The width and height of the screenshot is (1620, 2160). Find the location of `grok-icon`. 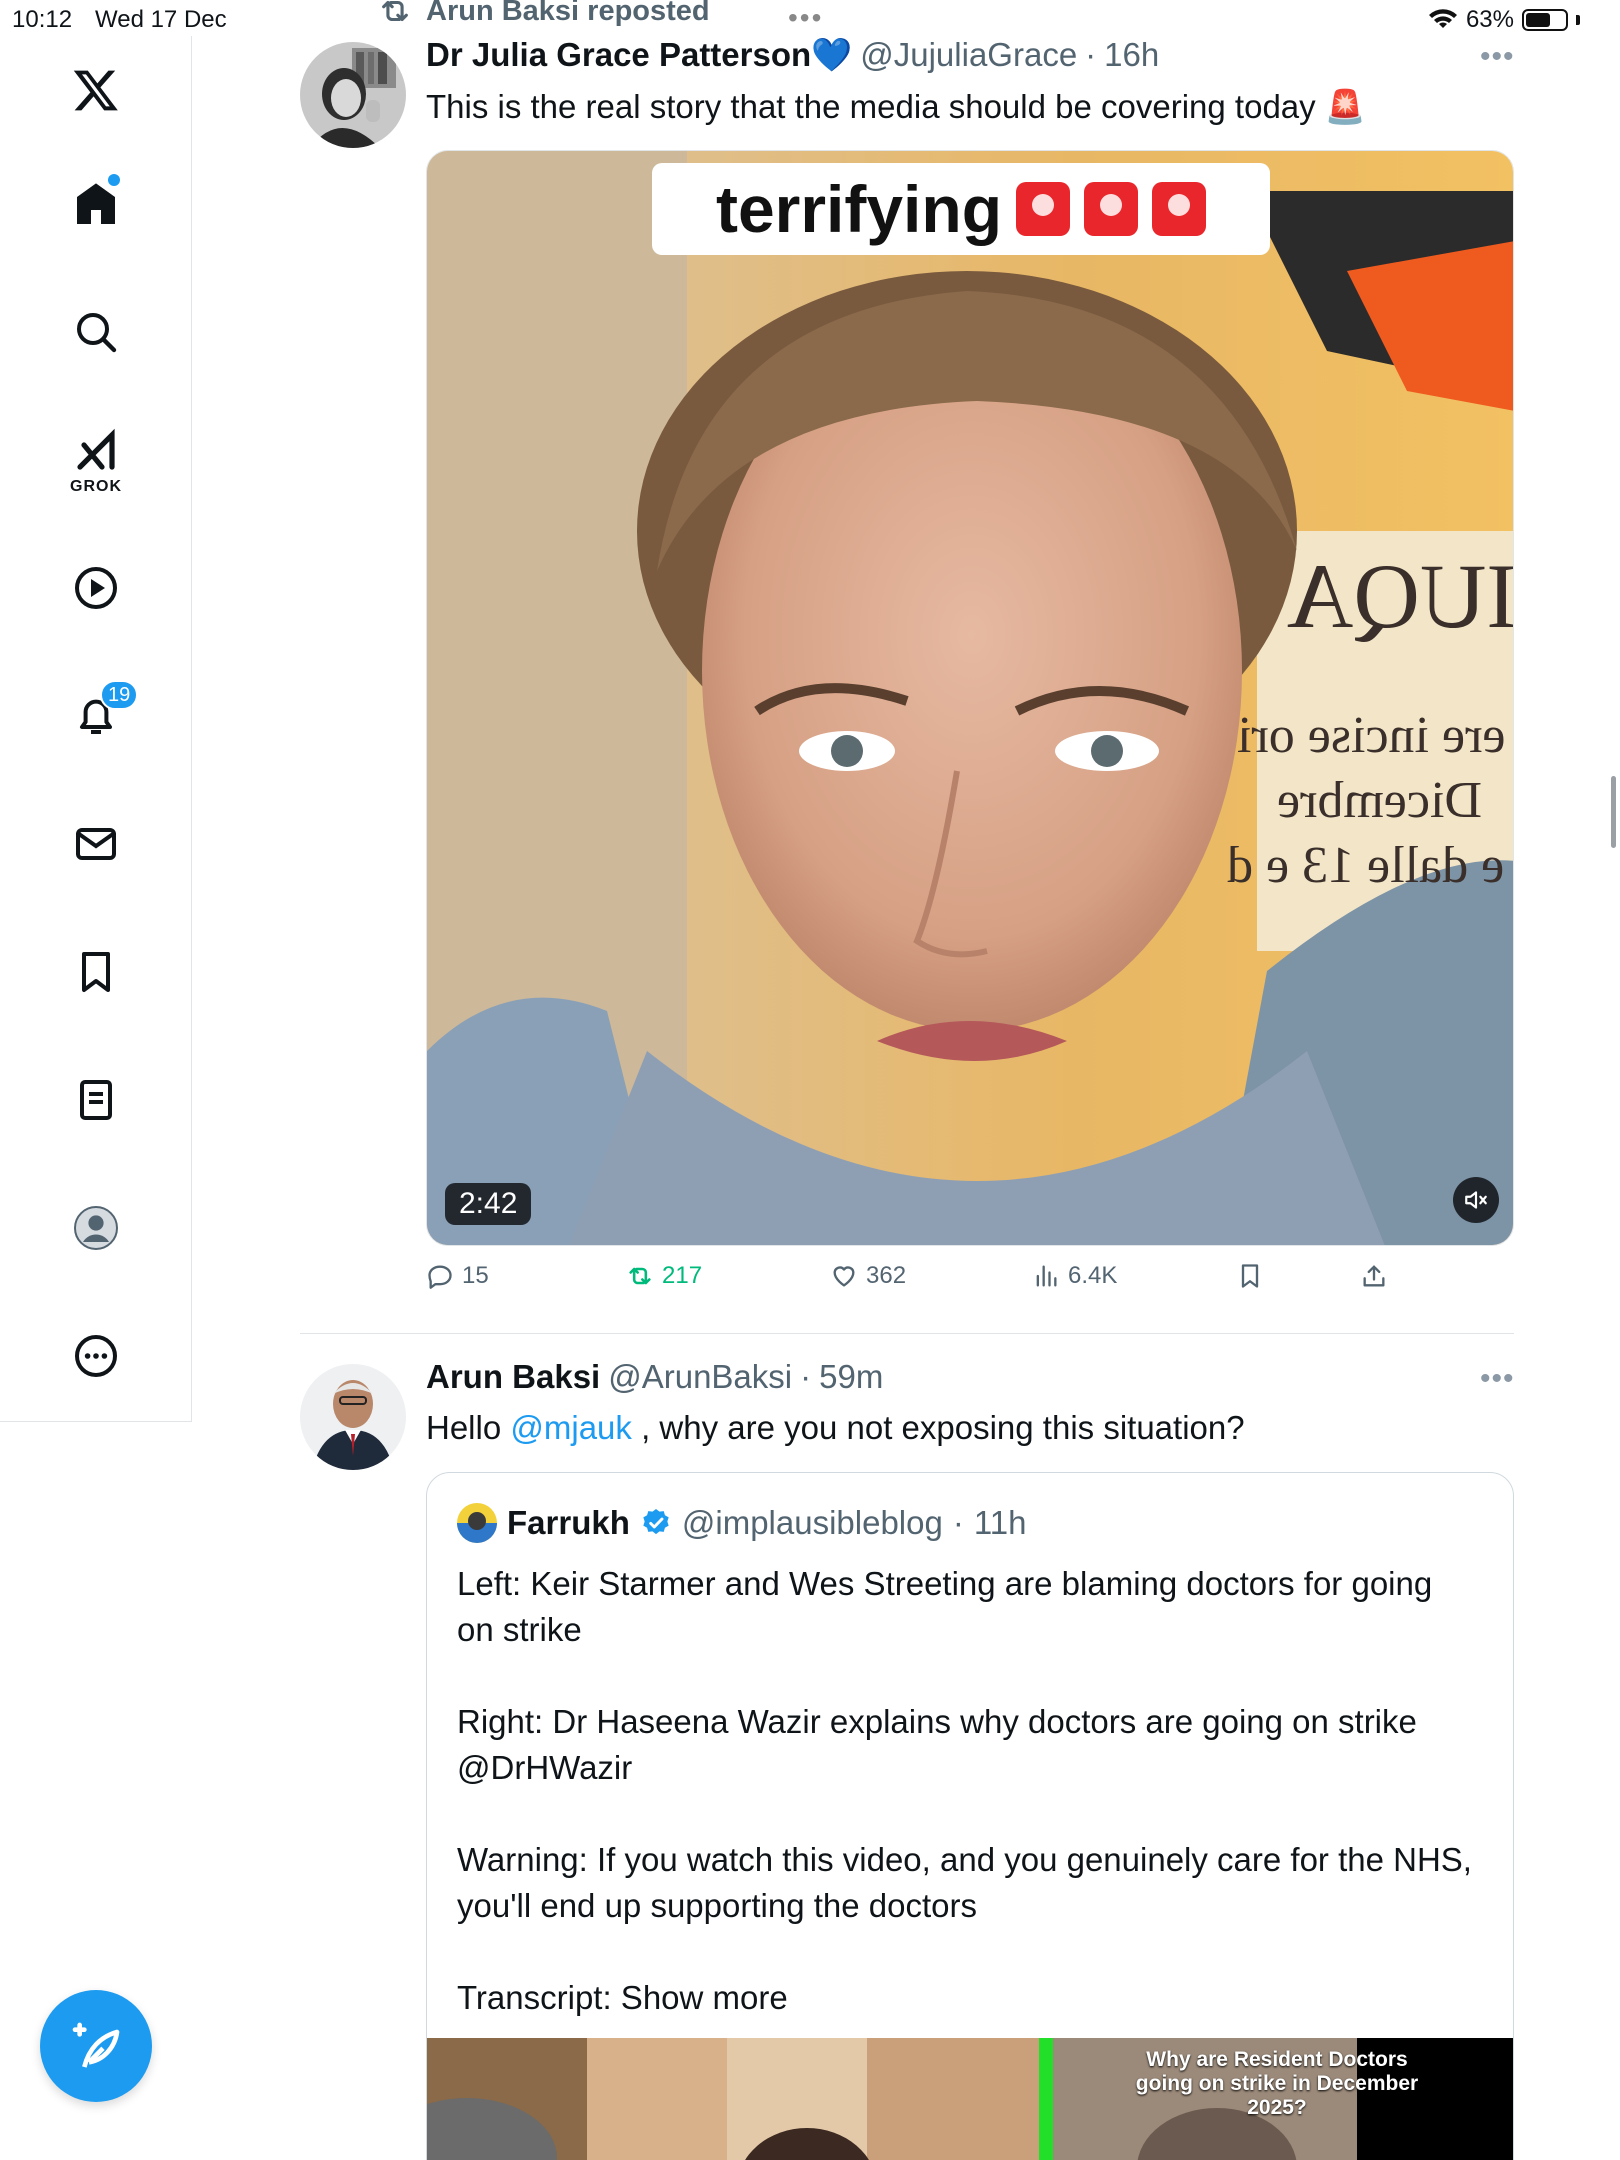

grok-icon is located at coordinates (96, 449).